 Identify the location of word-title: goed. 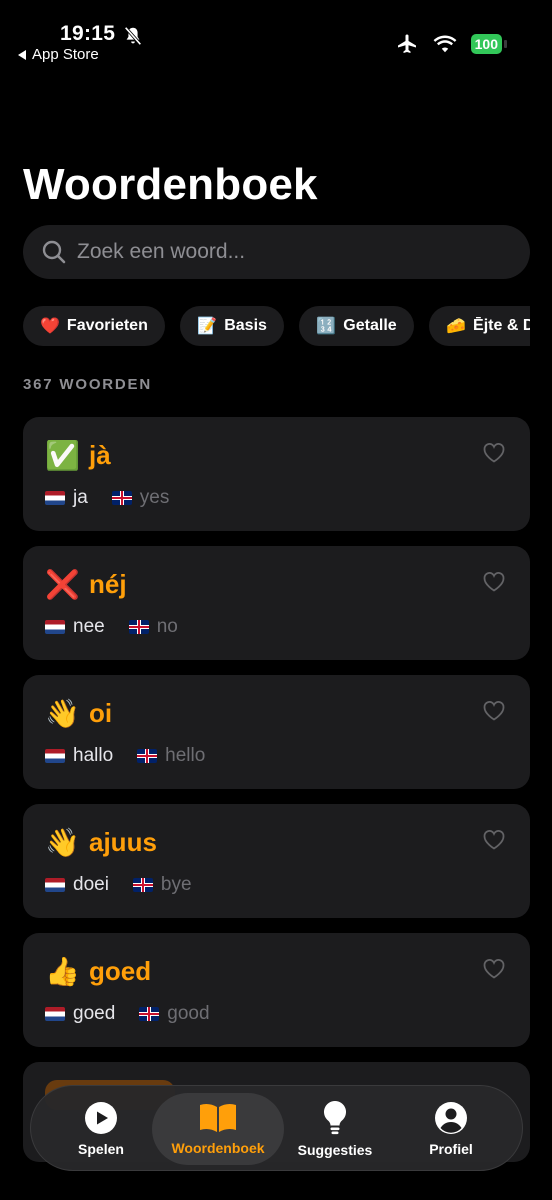
(120, 971).